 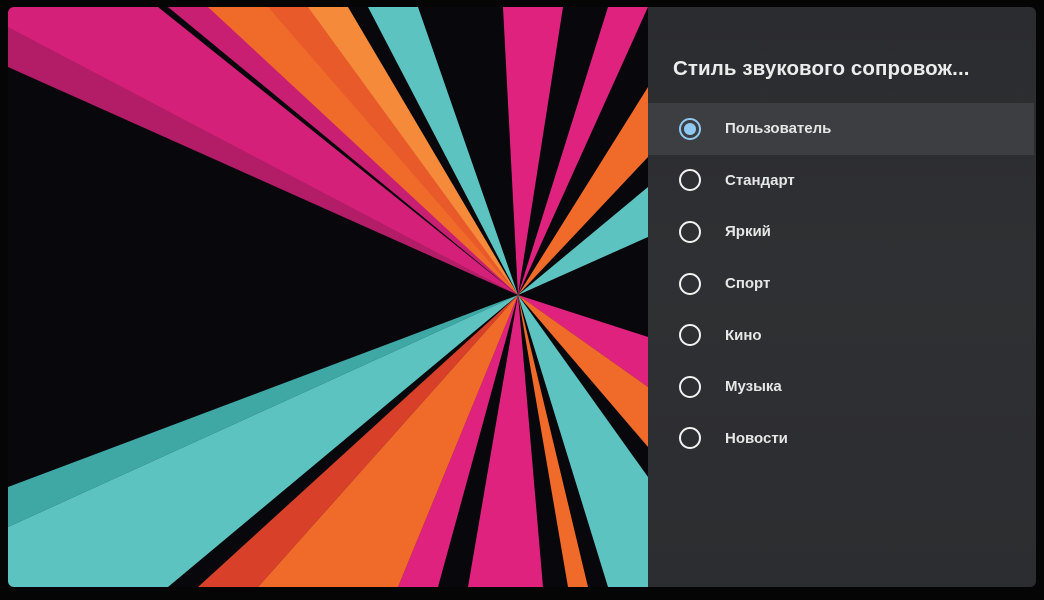 I want to click on option-label: Музыка, so click(x=753, y=387).